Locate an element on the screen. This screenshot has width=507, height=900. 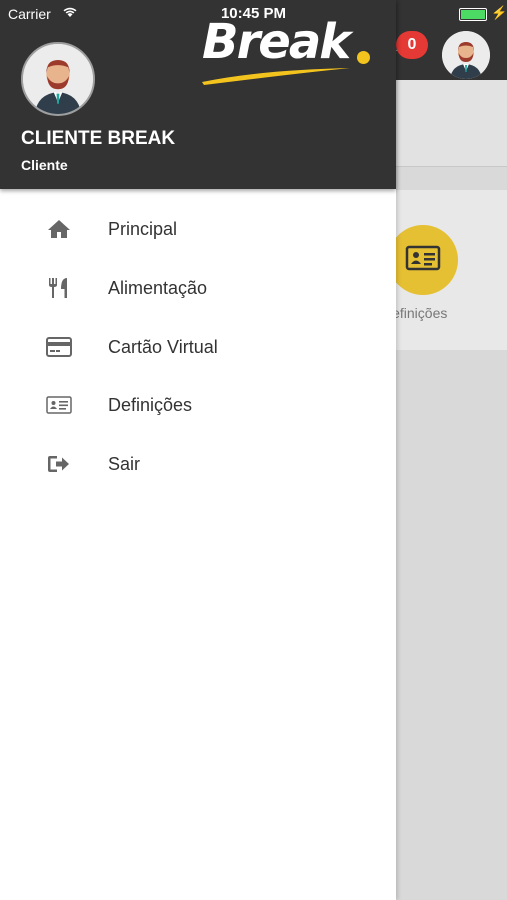
menu-item-alimentacao: Alimentação is located at coordinates (198, 288).